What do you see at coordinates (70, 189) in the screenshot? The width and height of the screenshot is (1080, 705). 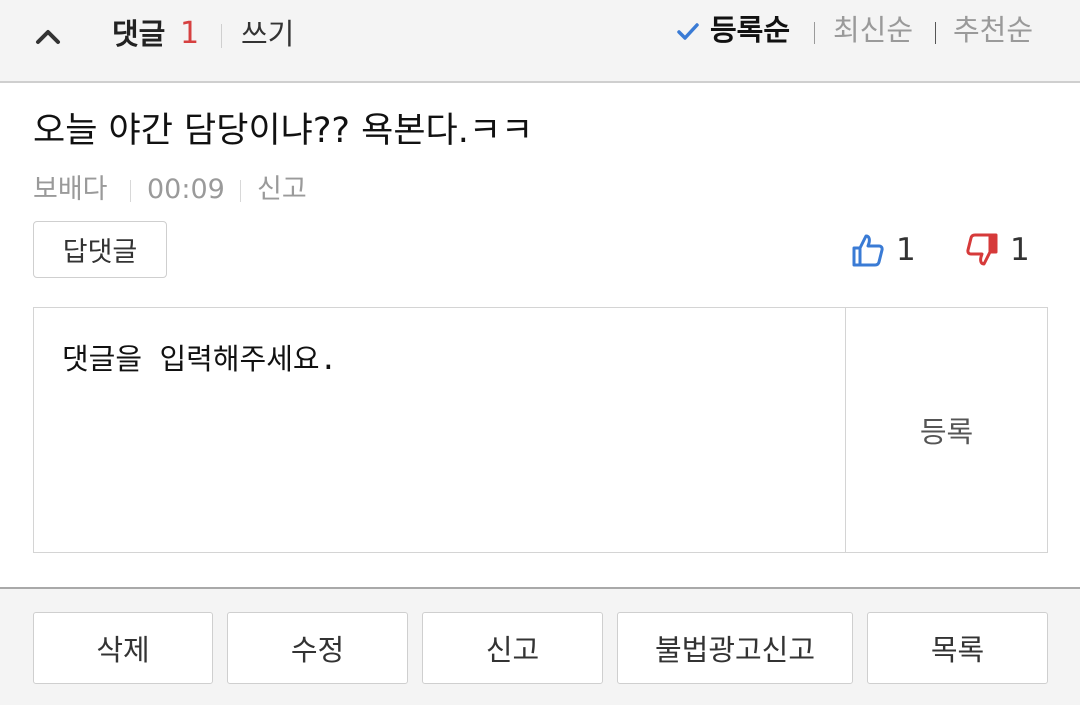 I see `comment-author: 보배다` at bounding box center [70, 189].